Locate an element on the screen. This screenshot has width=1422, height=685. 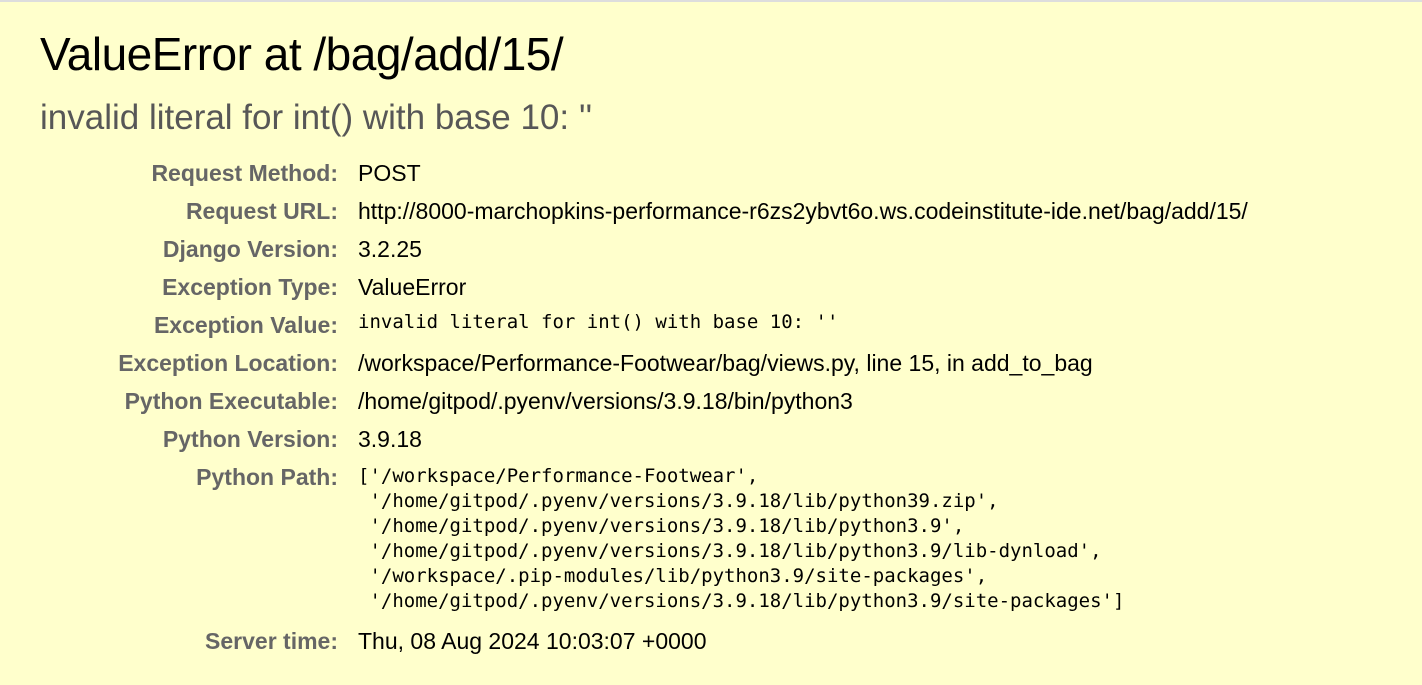
meta-label: Python Version: is located at coordinates (250, 439).